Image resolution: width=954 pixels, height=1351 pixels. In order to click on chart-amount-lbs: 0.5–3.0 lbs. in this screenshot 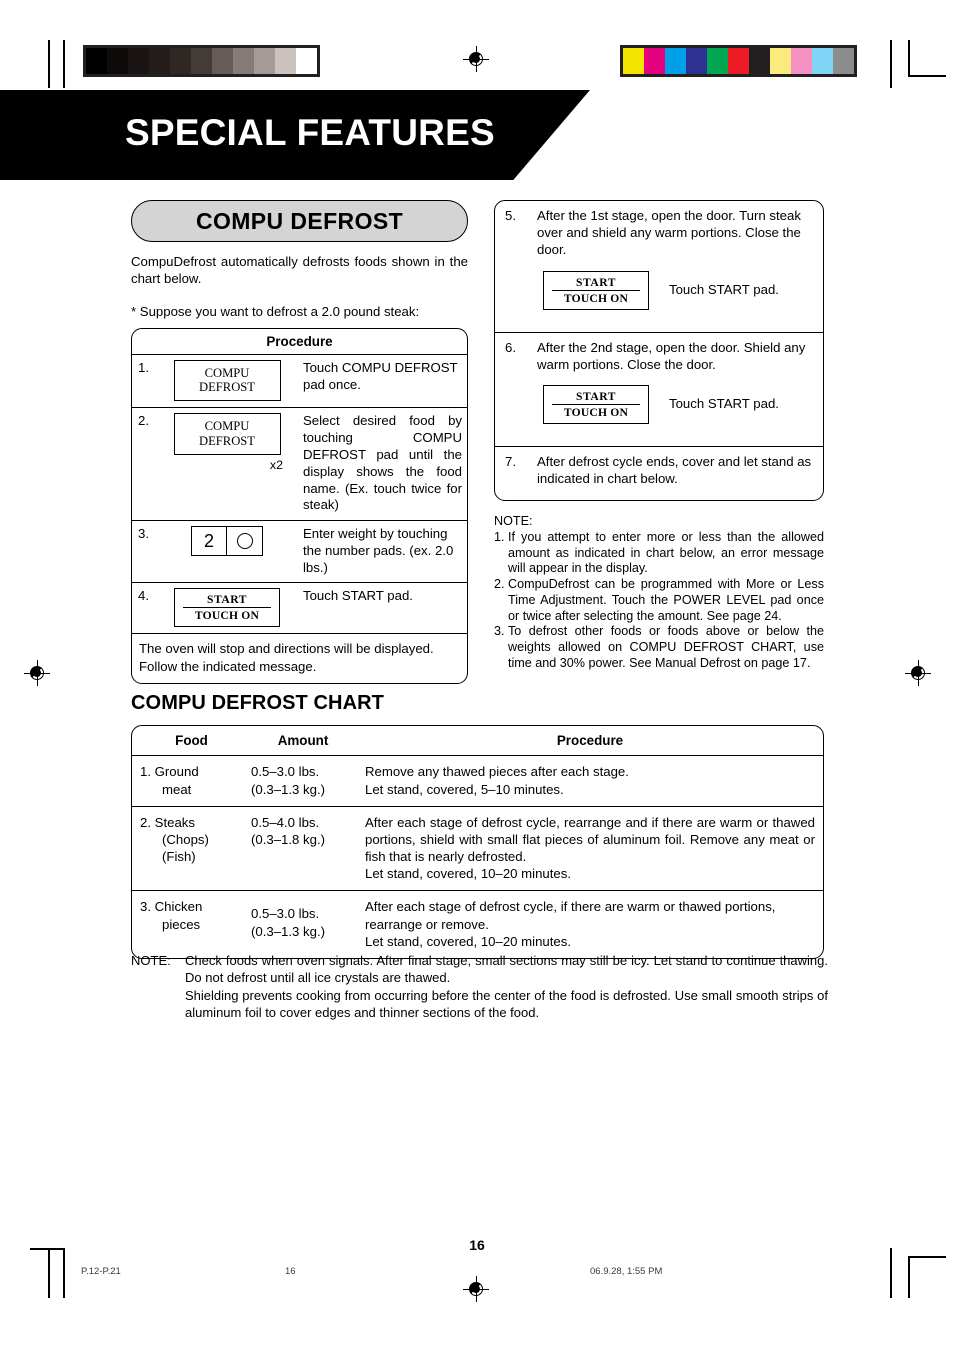, I will do `click(285, 772)`.